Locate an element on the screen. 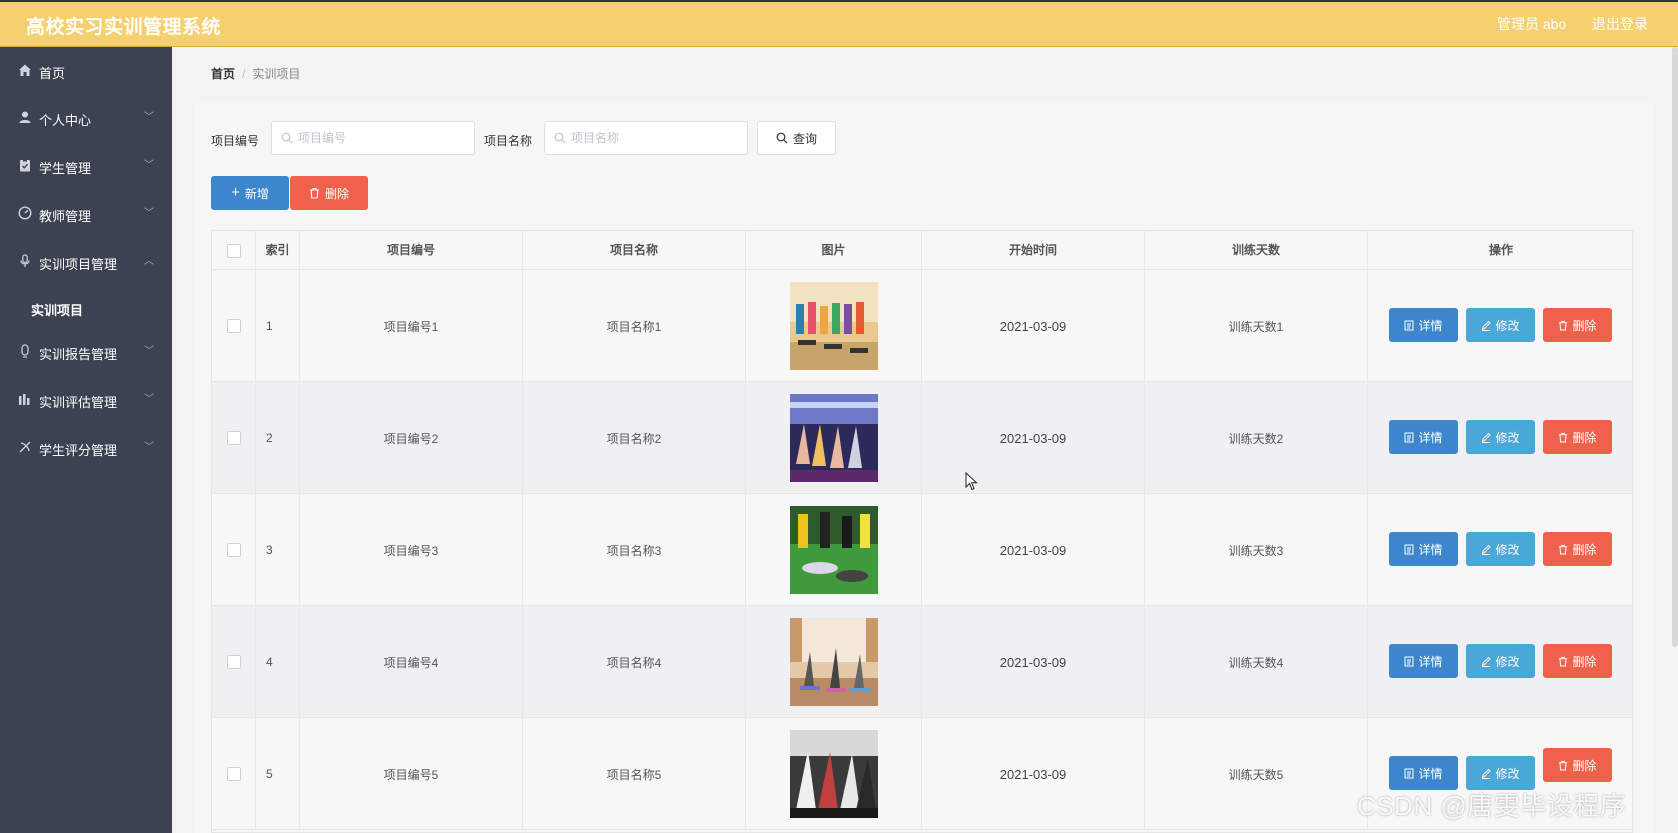 The width and height of the screenshot is (1678, 833). table-row: 1 项目编号1 项目名称1 2021-03-09 训练天数1 详情 修改 删除 is located at coordinates (922, 326).